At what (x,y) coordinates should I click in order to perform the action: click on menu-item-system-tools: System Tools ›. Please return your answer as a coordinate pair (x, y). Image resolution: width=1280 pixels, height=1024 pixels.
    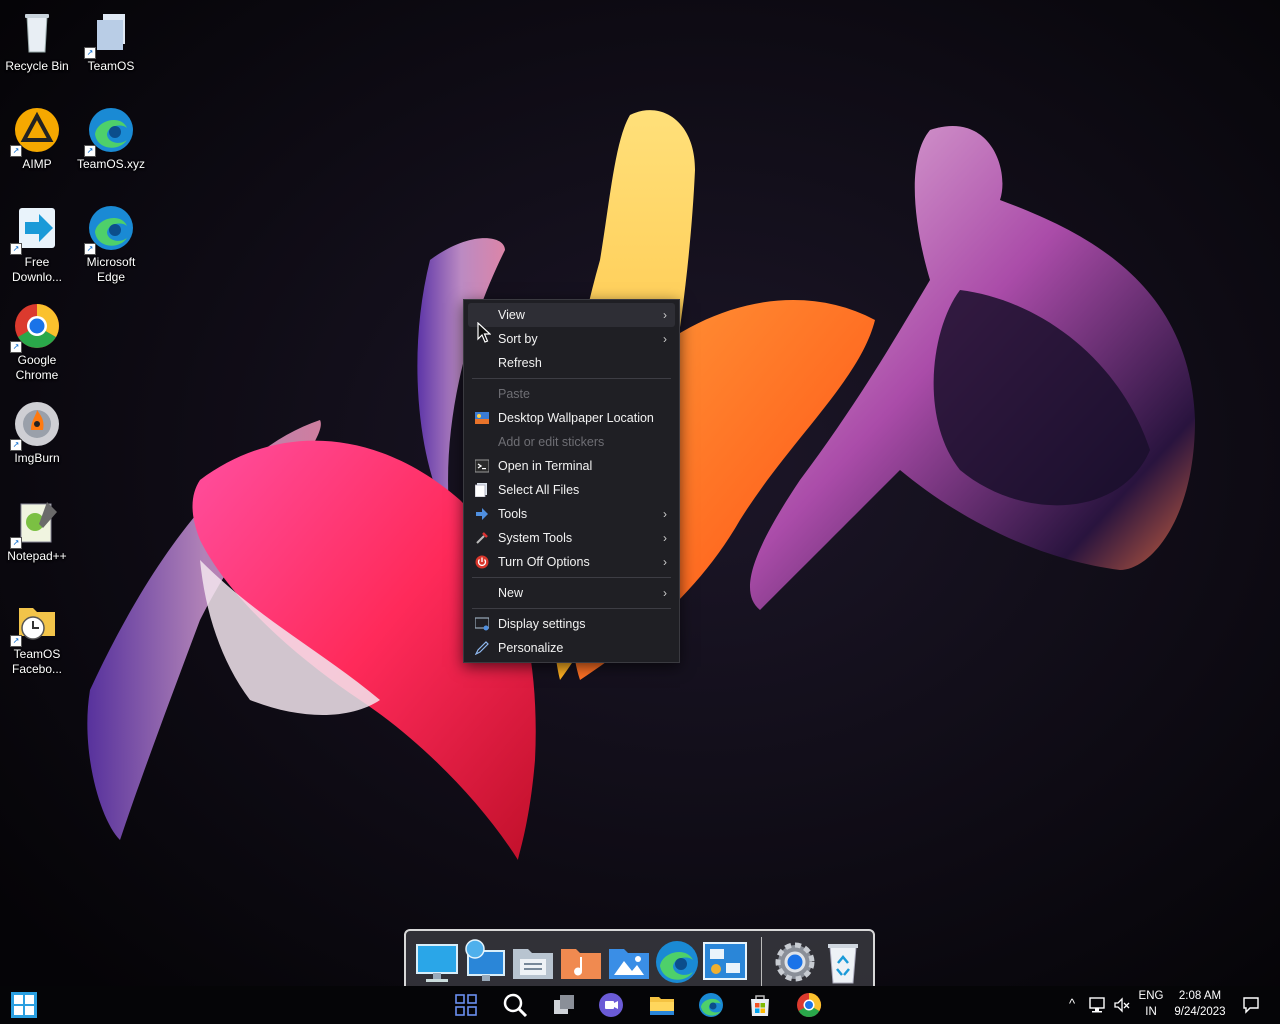
    Looking at the image, I should click on (571, 538).